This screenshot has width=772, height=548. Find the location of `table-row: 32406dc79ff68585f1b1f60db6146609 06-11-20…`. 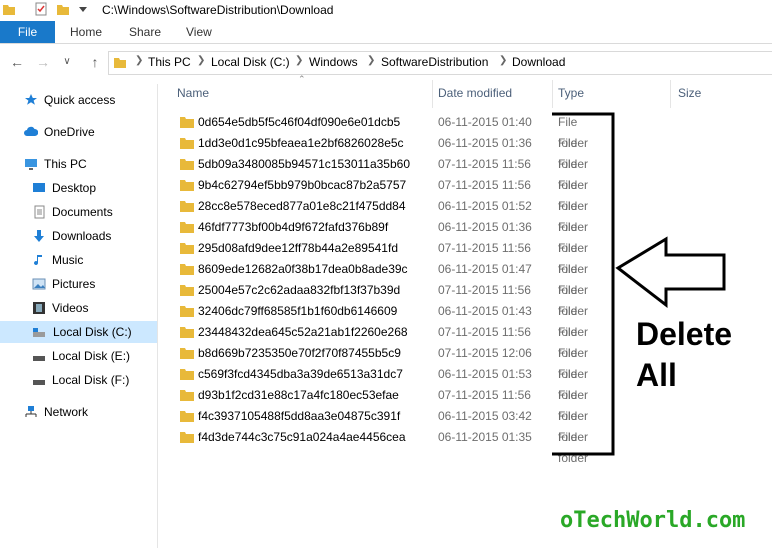

table-row: 32406dc79ff68585f1b1f60db6146609 06-11-20… is located at coordinates (380, 320).